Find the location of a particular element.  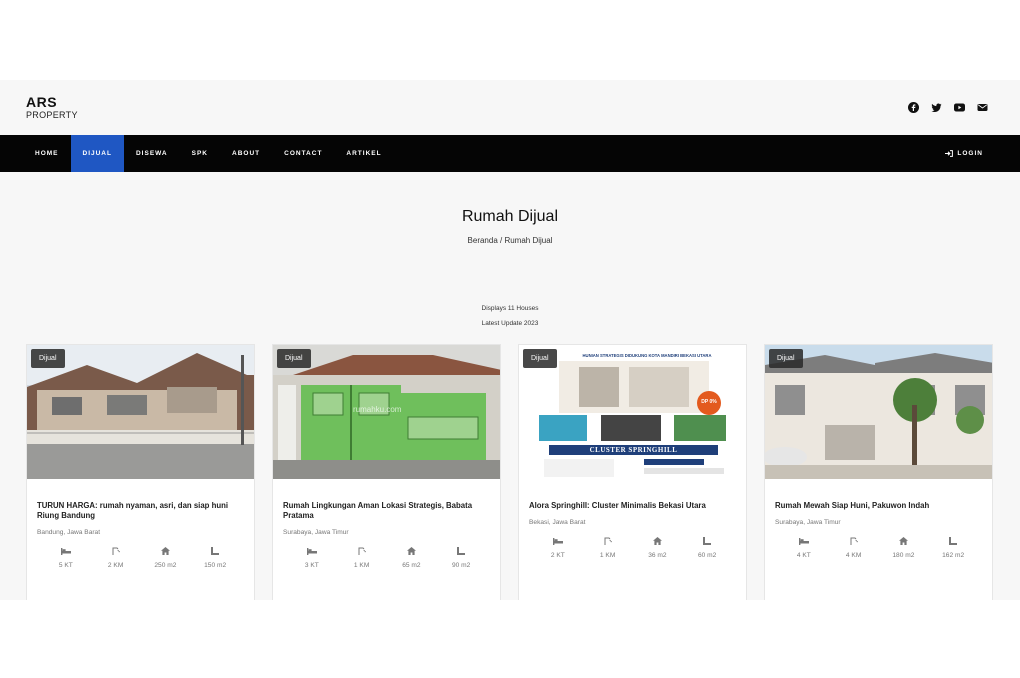

twitter-icon is located at coordinates (936, 107).